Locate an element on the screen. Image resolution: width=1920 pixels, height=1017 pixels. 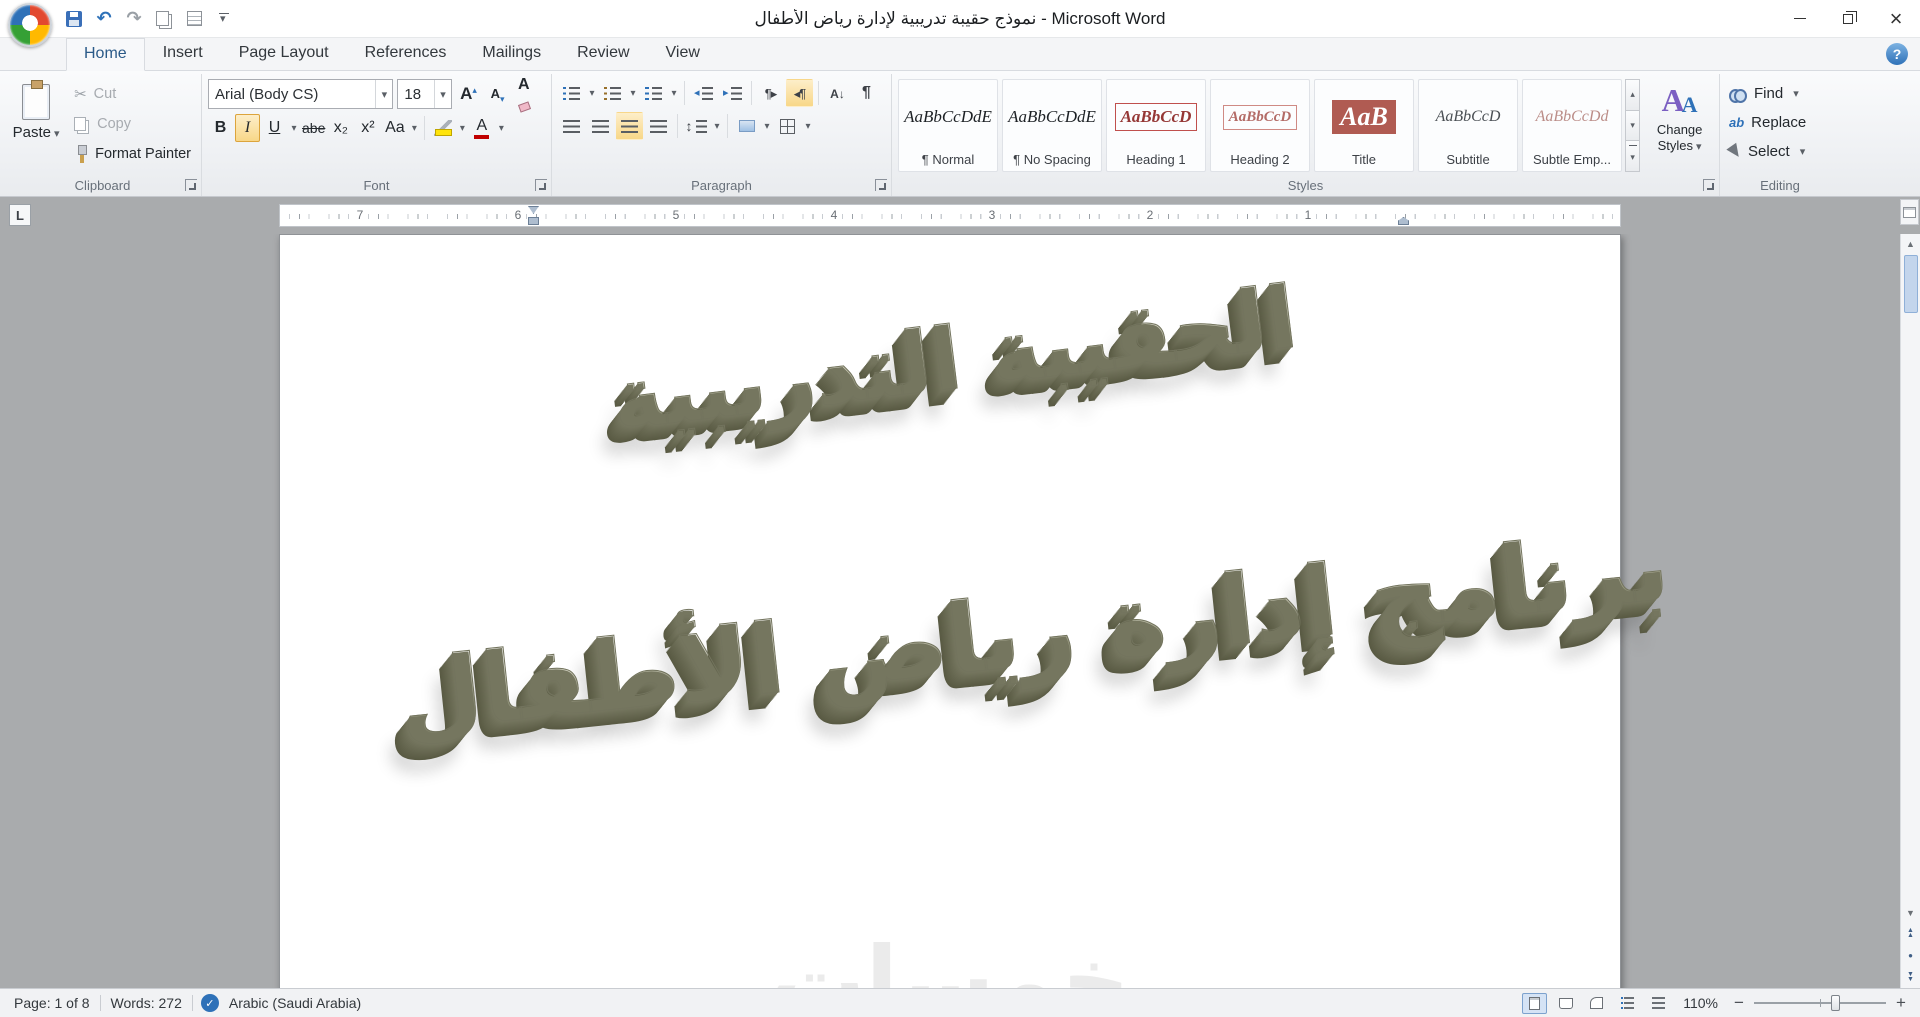
select-browse-object-button is located at coordinates (1910, 955).